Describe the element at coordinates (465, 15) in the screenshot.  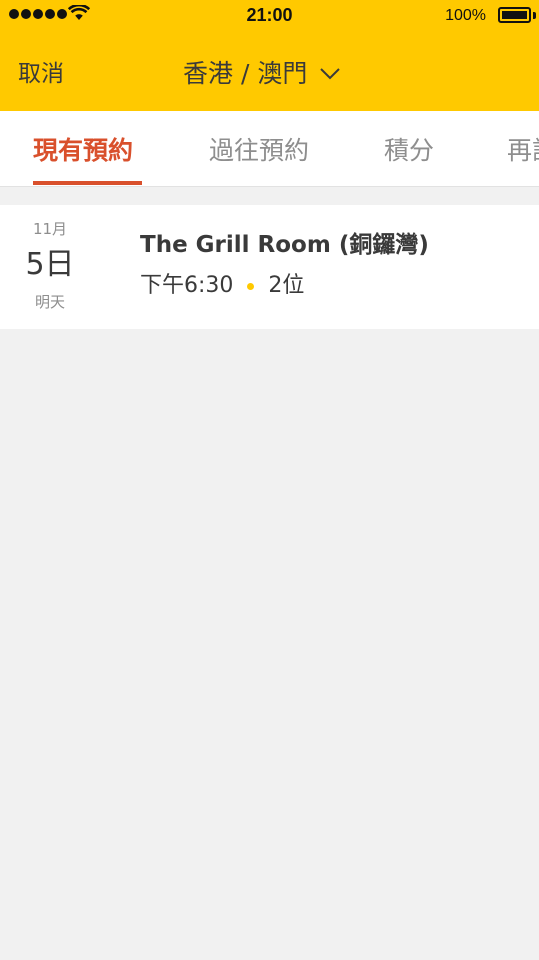
I see `battery-percent: 100%` at that location.